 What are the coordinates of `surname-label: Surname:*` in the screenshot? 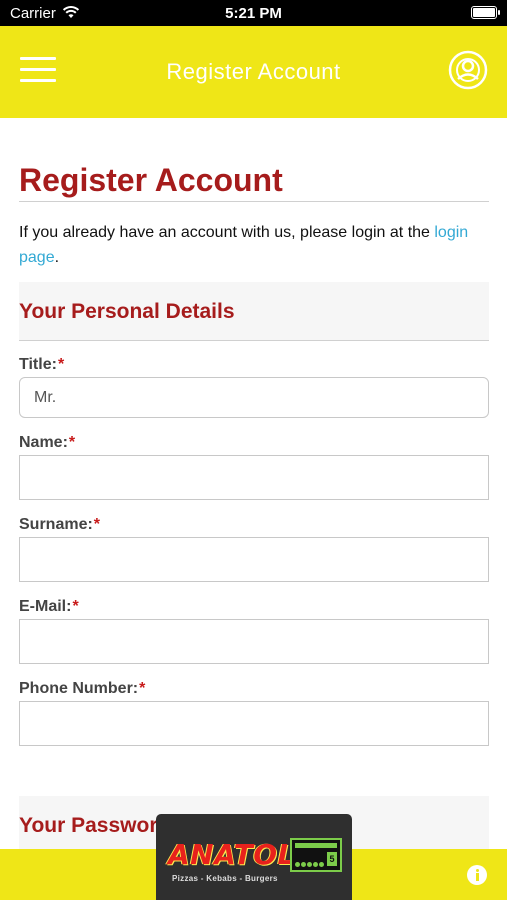 It's located at (59, 525).